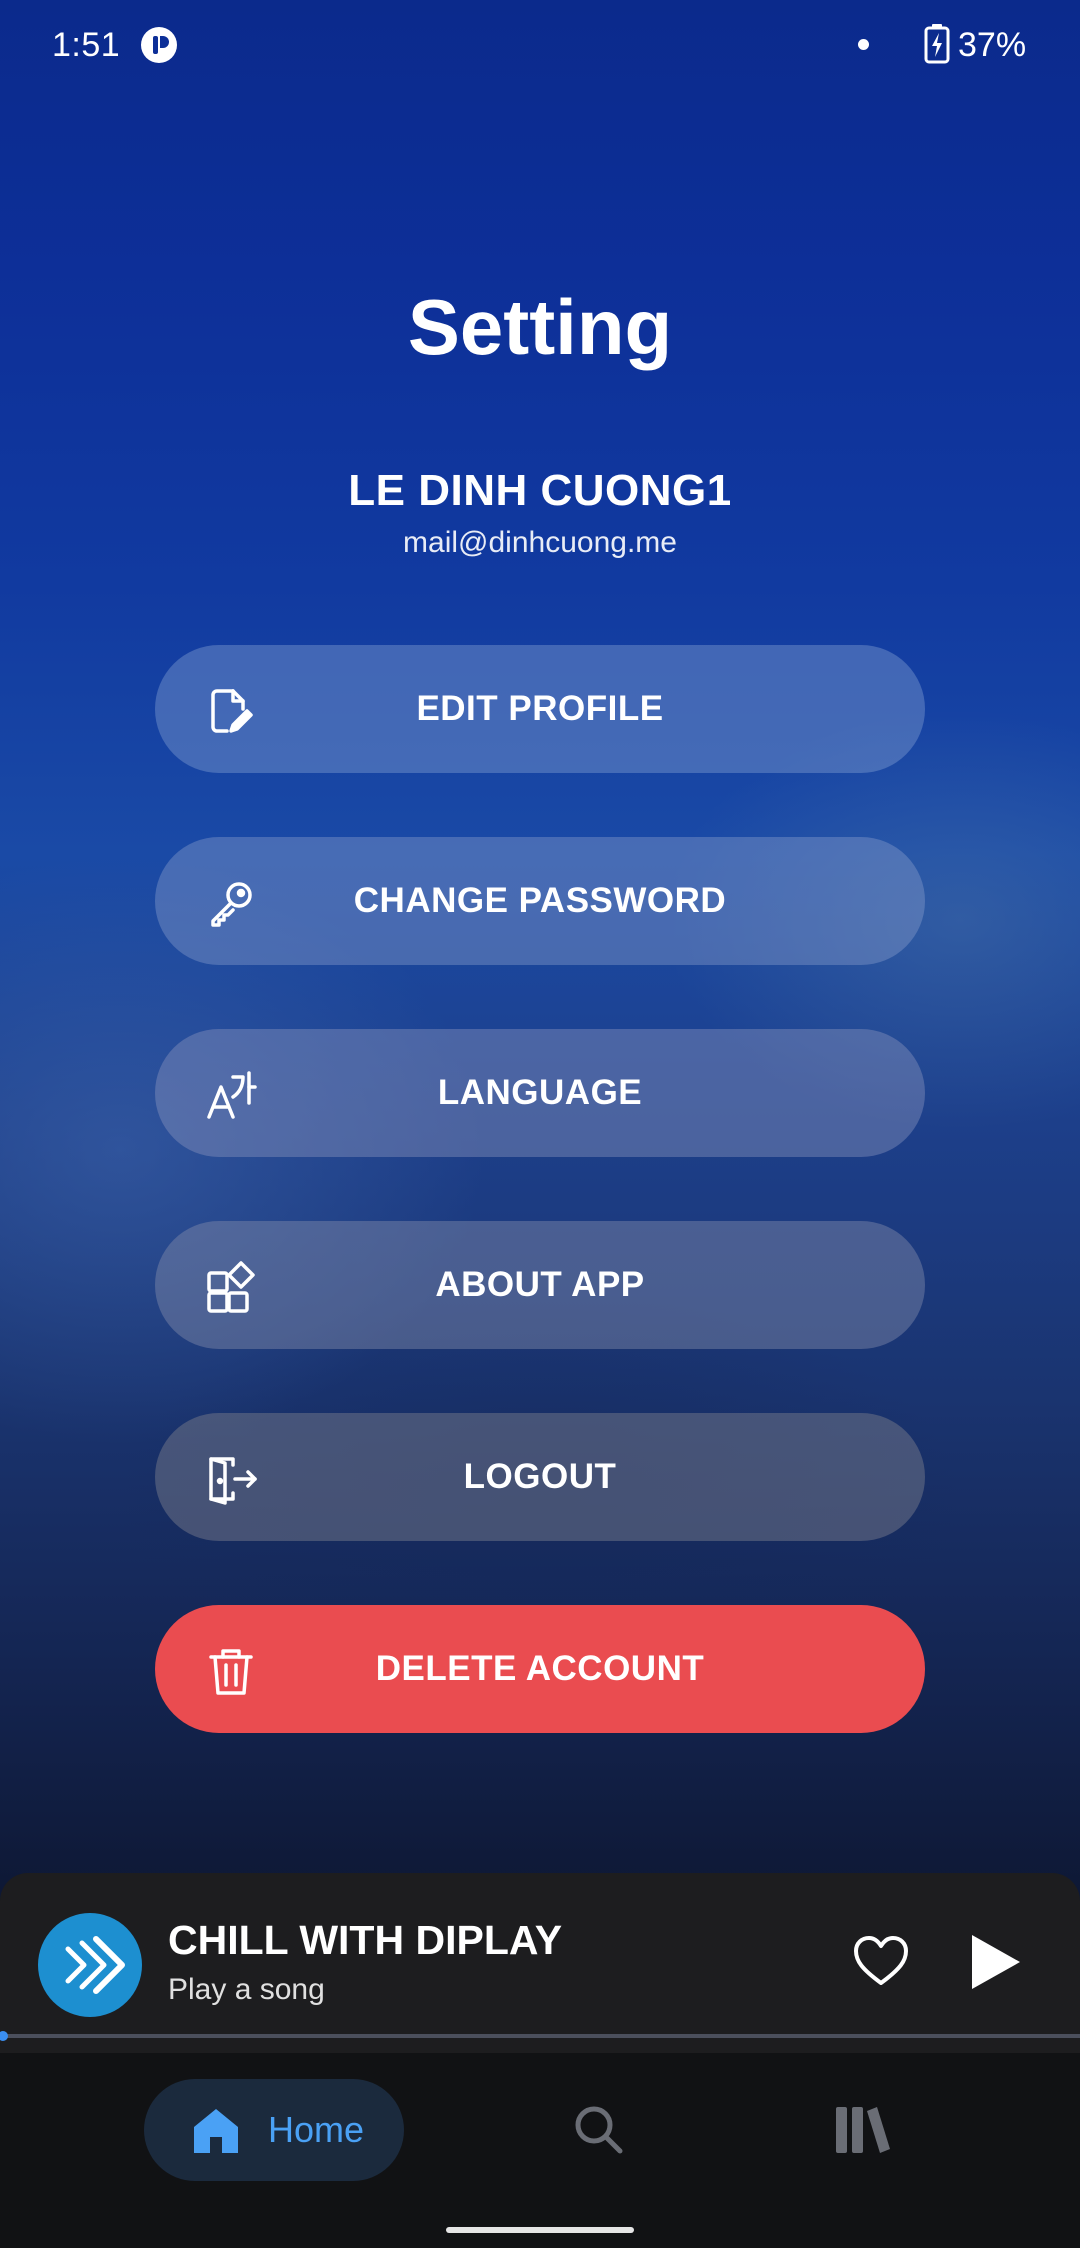 Image resolution: width=1080 pixels, height=2248 pixels. I want to click on app-logo-icon, so click(90, 1965).